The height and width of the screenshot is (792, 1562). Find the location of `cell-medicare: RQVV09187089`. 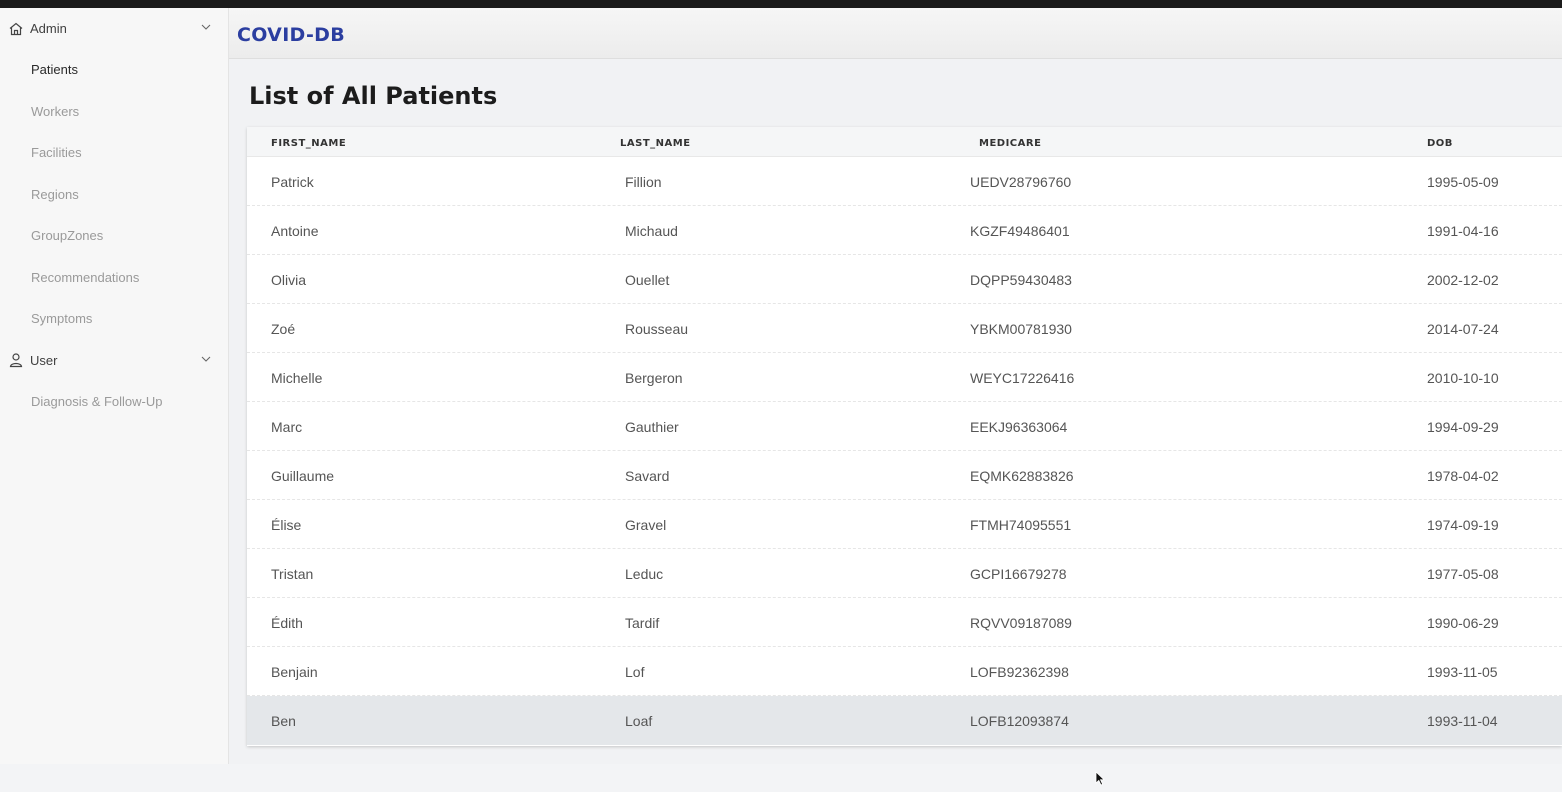

cell-medicare: RQVV09187089 is located at coordinates (1021, 623).